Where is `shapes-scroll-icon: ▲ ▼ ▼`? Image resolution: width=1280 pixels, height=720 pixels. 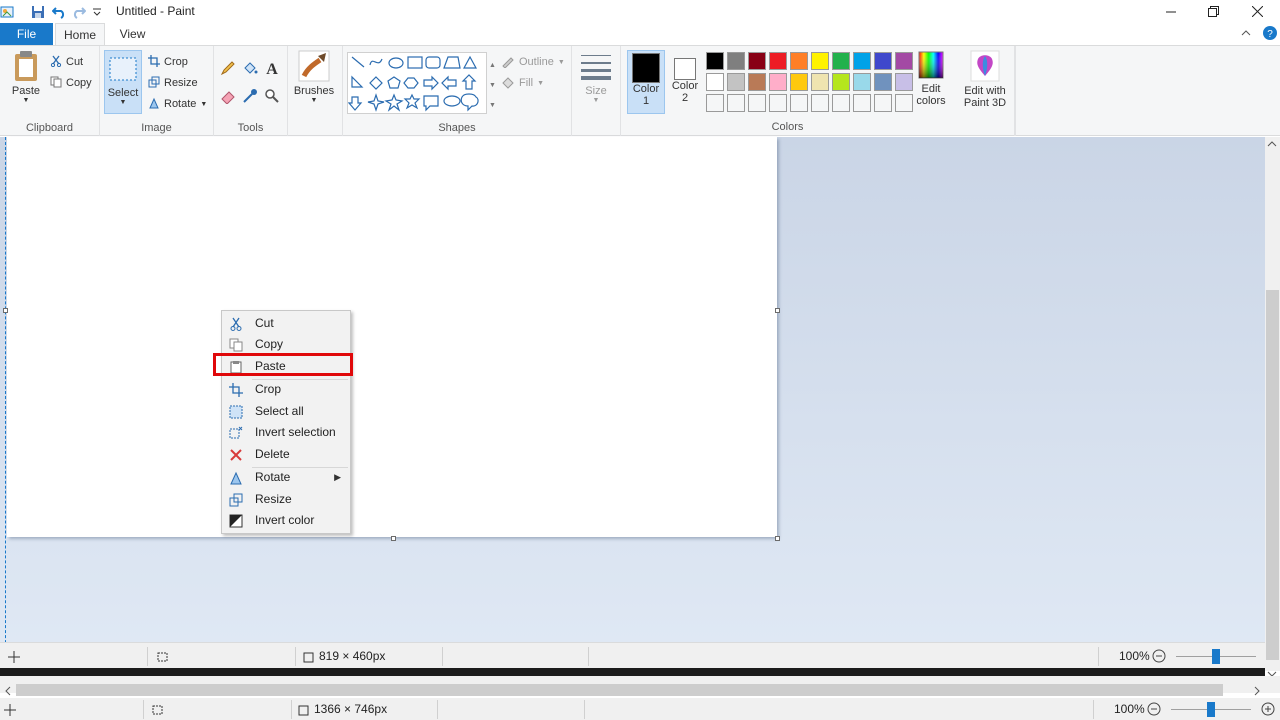
shapes-scroll-icon: ▲ ▼ ▼ is located at coordinates (492, 86).